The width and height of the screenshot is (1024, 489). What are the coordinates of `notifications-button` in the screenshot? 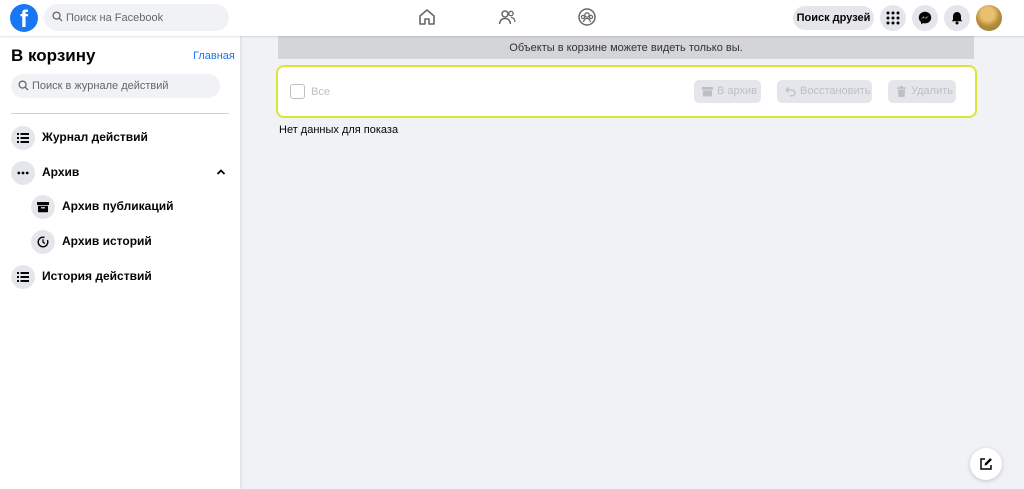 It's located at (957, 18).